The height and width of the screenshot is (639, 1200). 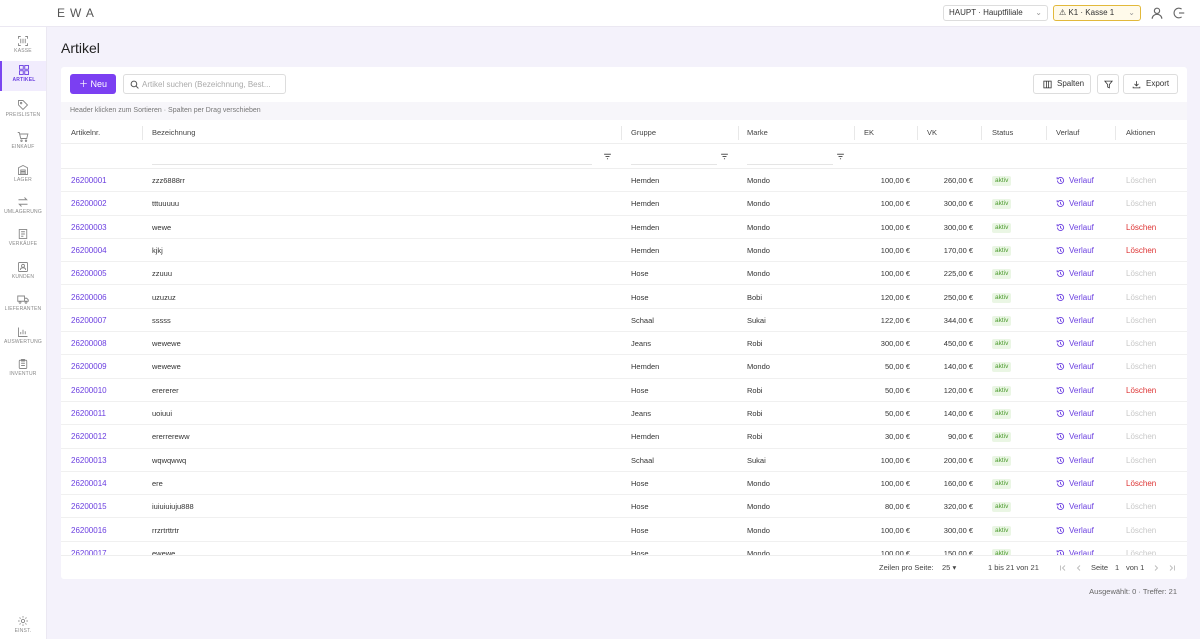 What do you see at coordinates (173, 133) in the screenshot?
I see `column-header-bezeichnung: Bezeichnung` at bounding box center [173, 133].